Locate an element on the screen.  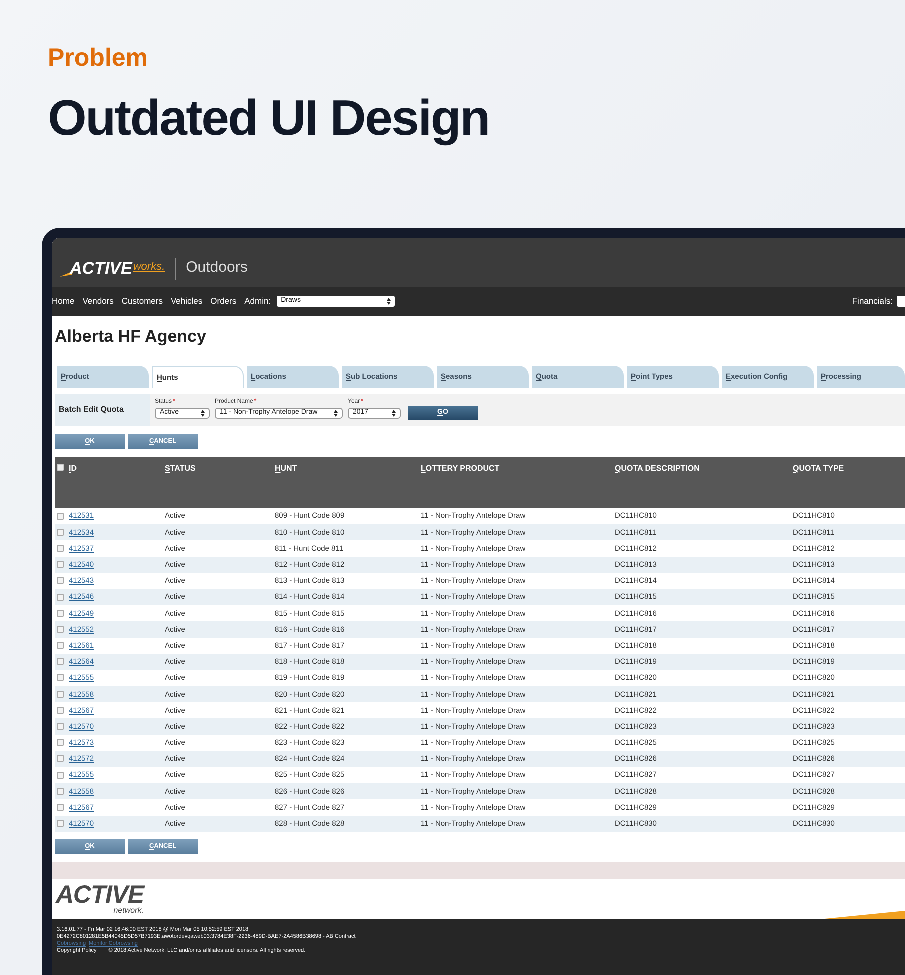
column-header: QUOTA DESCRIPTION is located at coordinates (704, 485).